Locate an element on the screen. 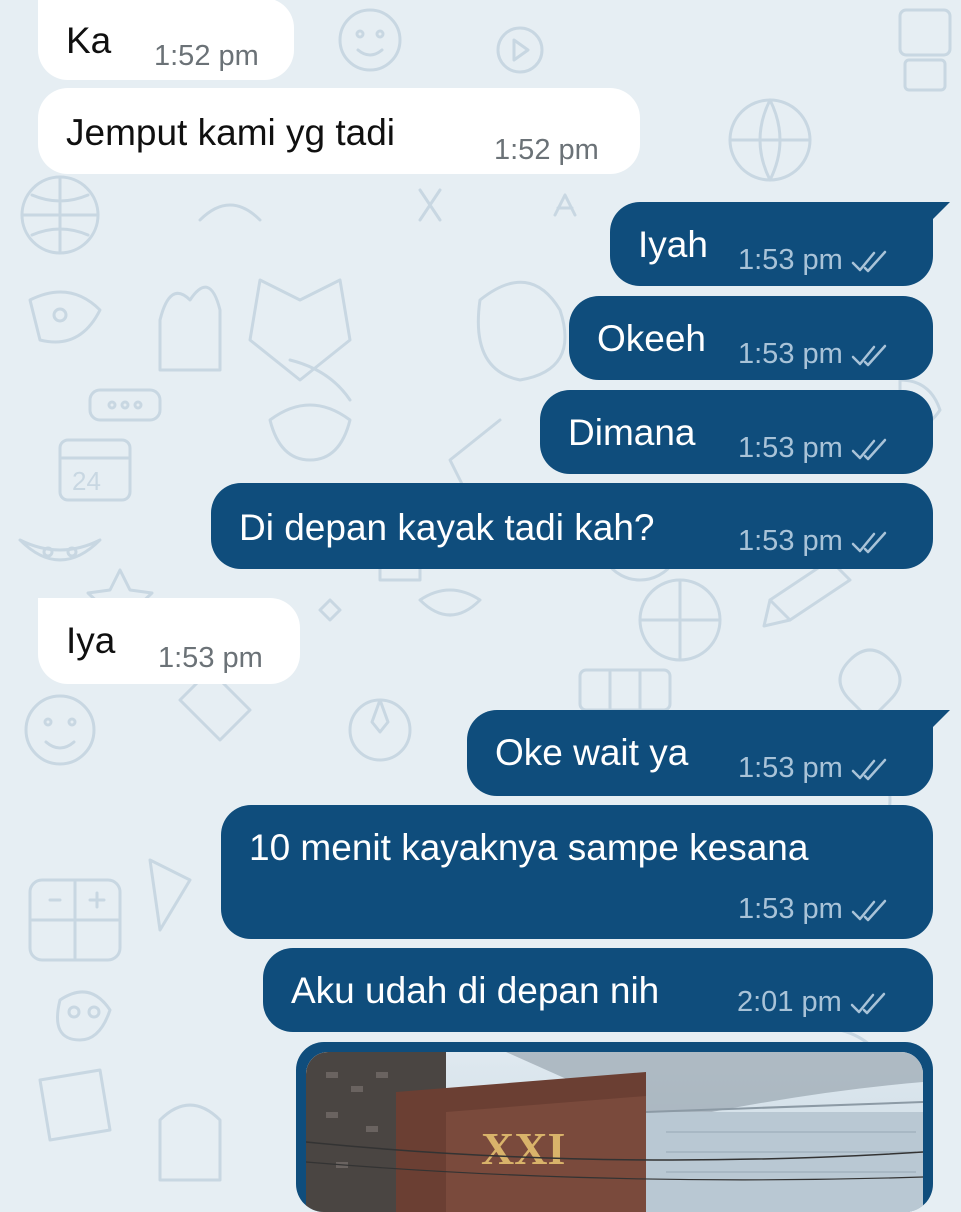  message-meta: 2:01 pm is located at coordinates (812, 1002).